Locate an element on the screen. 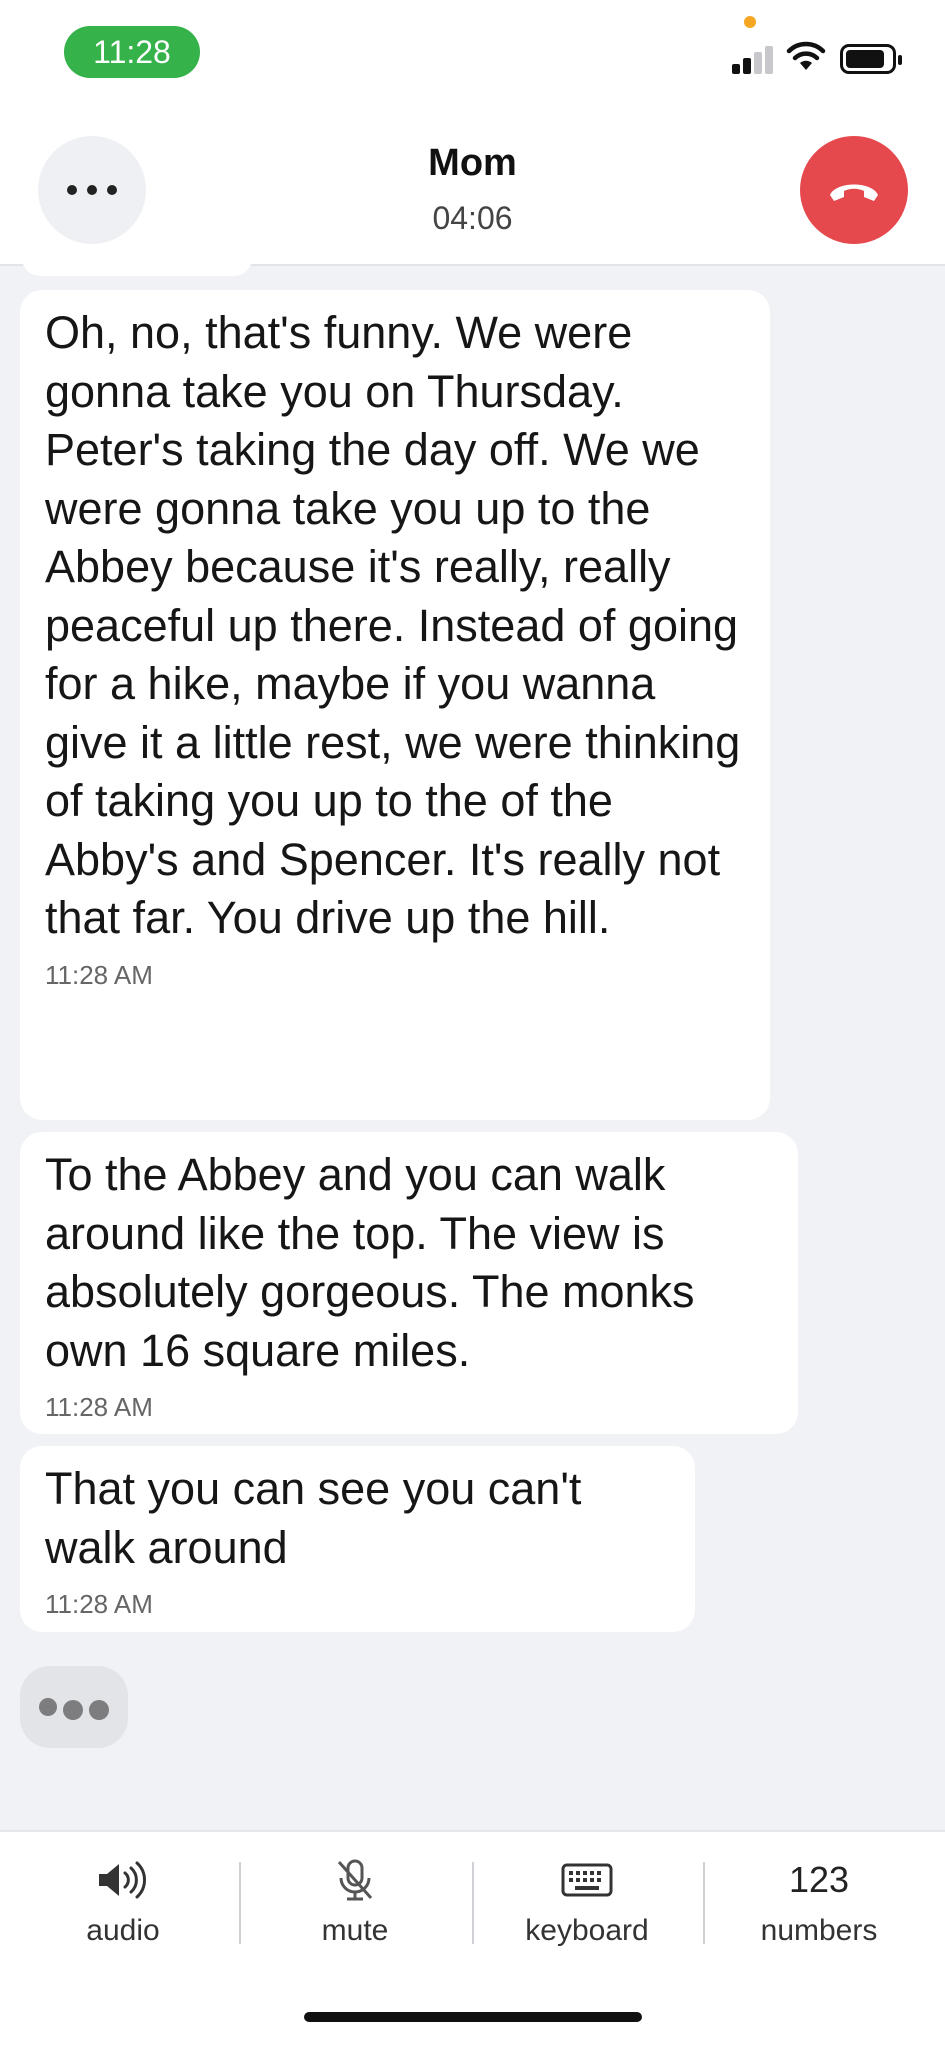  privacy-indicator-dot is located at coordinates (750, 22).